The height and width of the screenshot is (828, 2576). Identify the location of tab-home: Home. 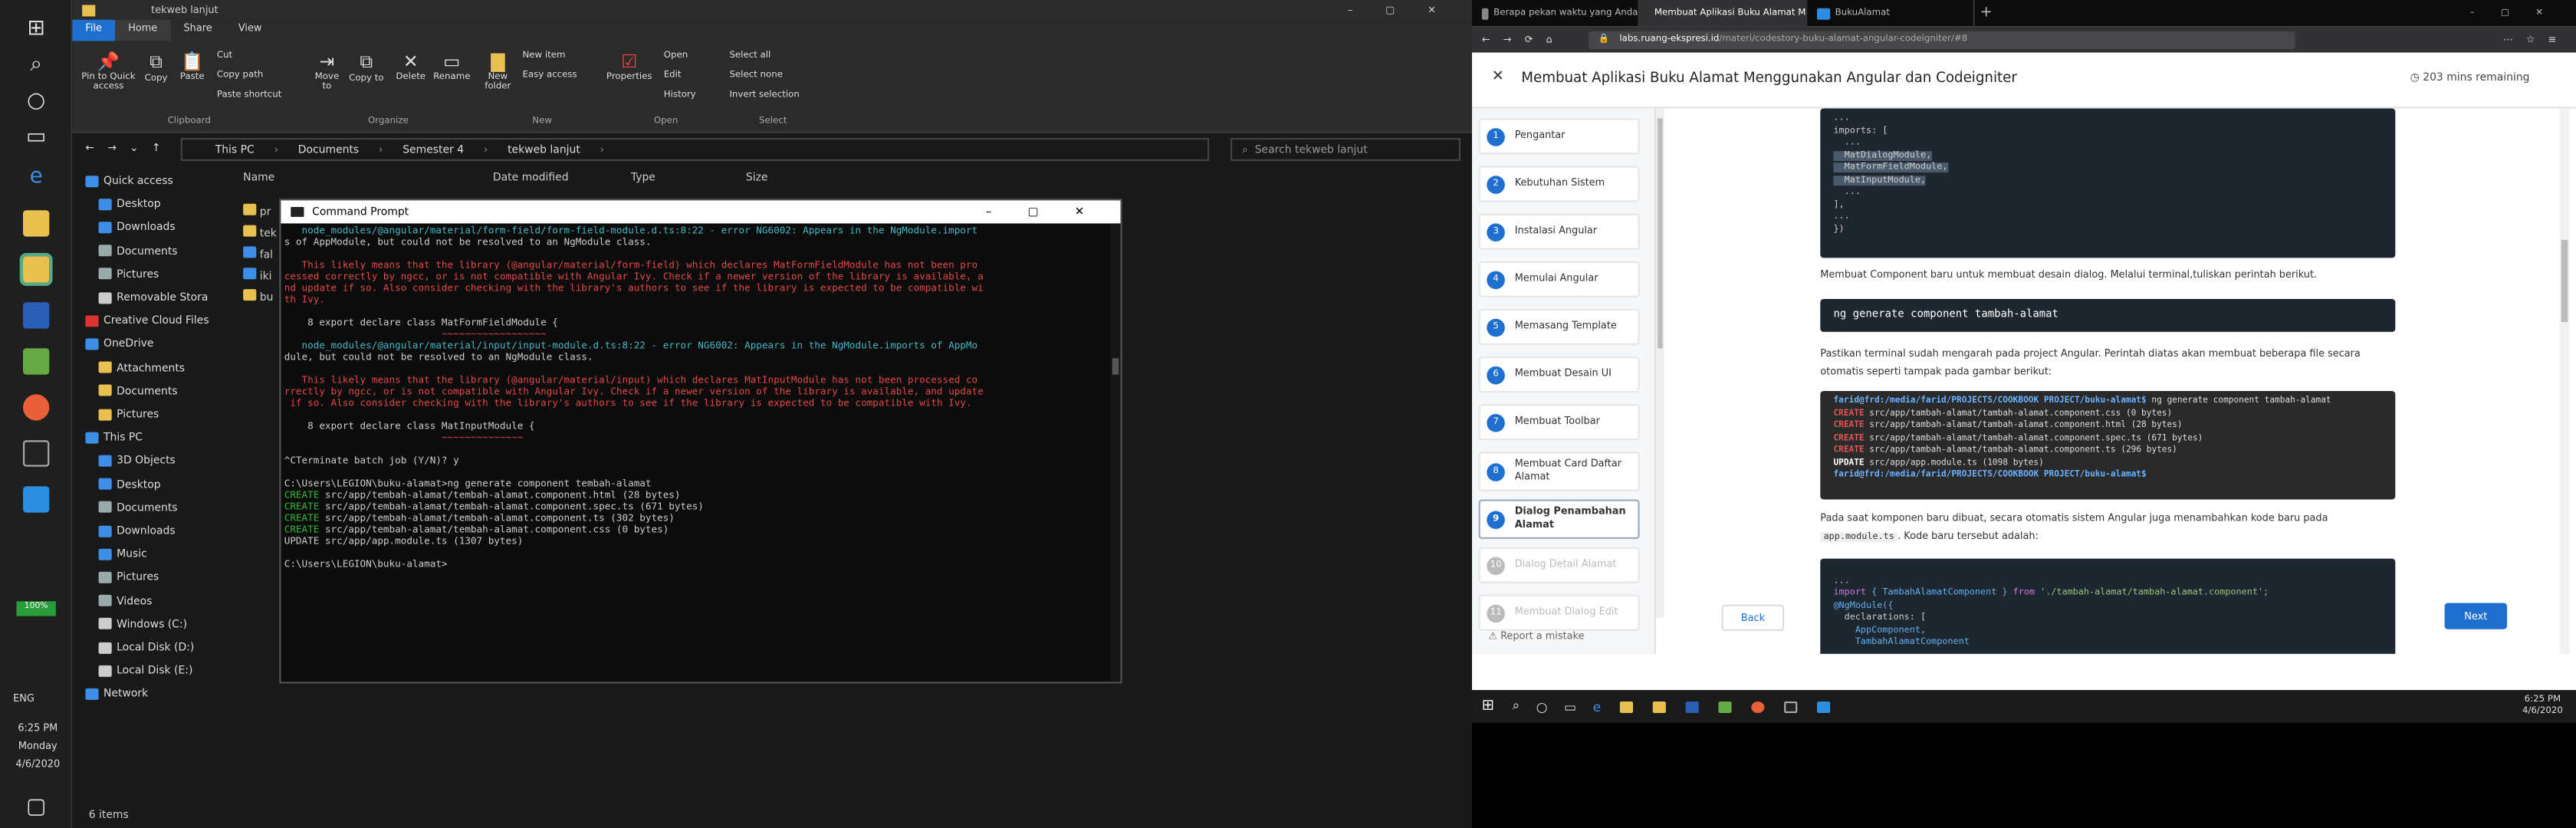
(143, 30).